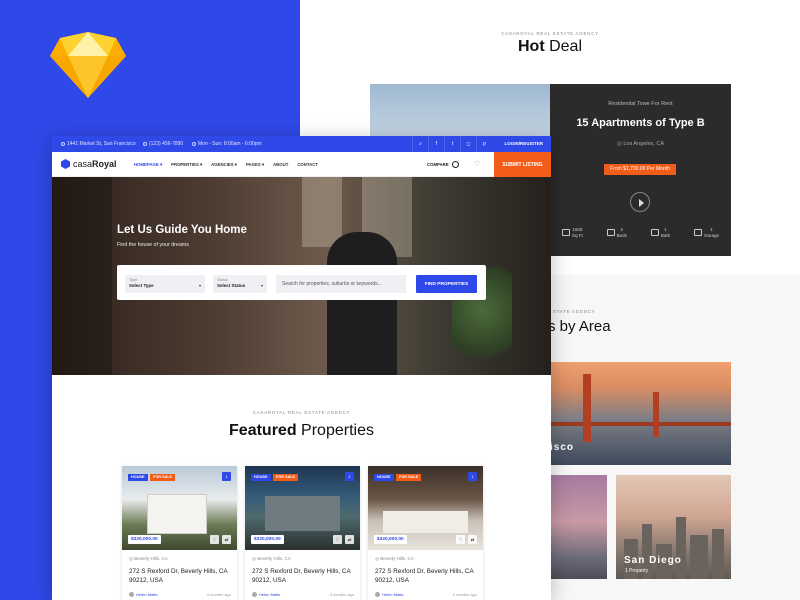 Image resolution: width=800 pixels, height=600 pixels. Describe the element at coordinates (565, 232) in the screenshot. I see `area-icon` at that location.